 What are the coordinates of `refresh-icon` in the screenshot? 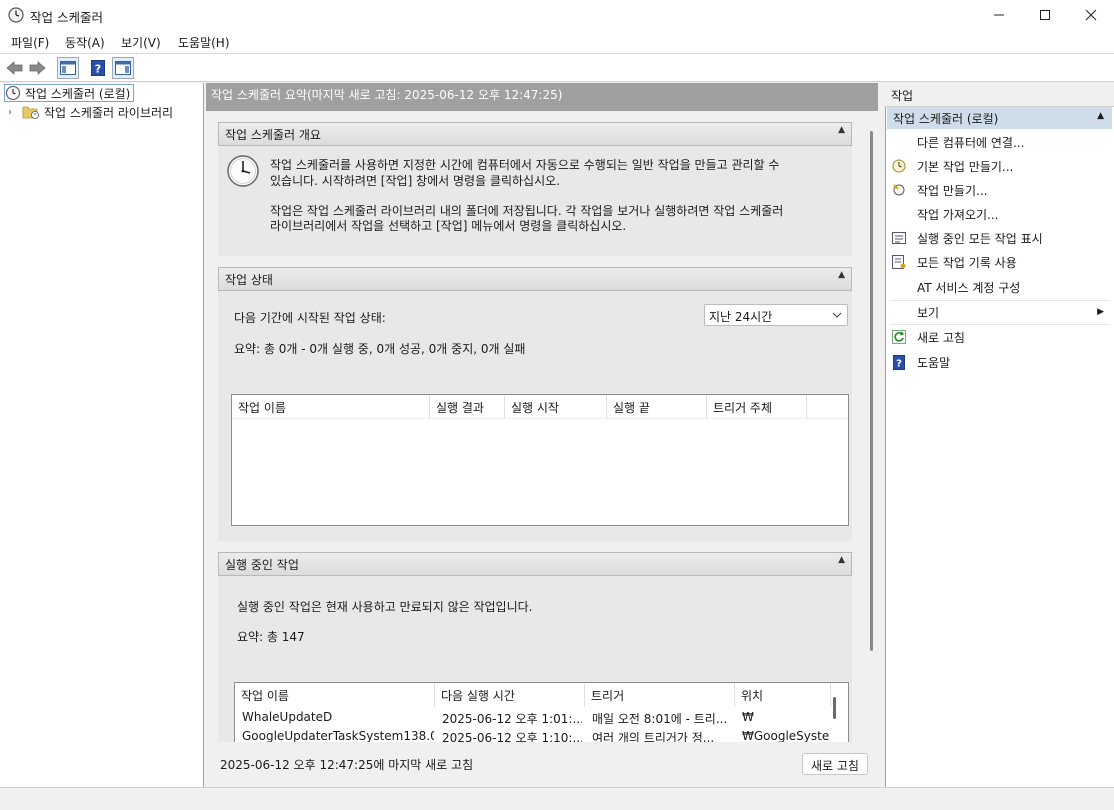 It's located at (899, 337).